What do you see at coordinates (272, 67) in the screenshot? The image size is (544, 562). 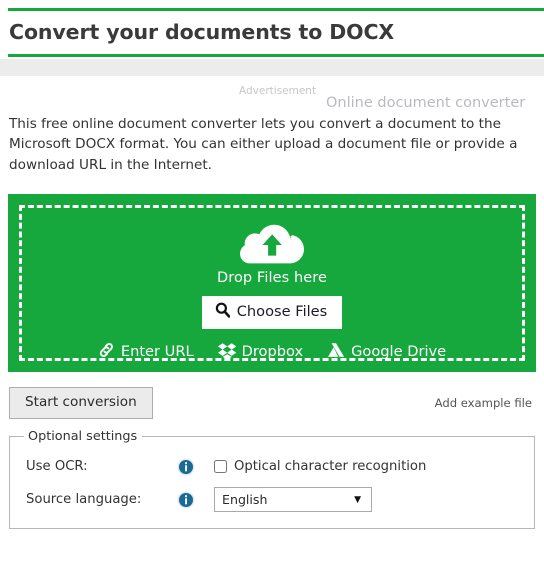 I see `header-gray-bar` at bounding box center [272, 67].